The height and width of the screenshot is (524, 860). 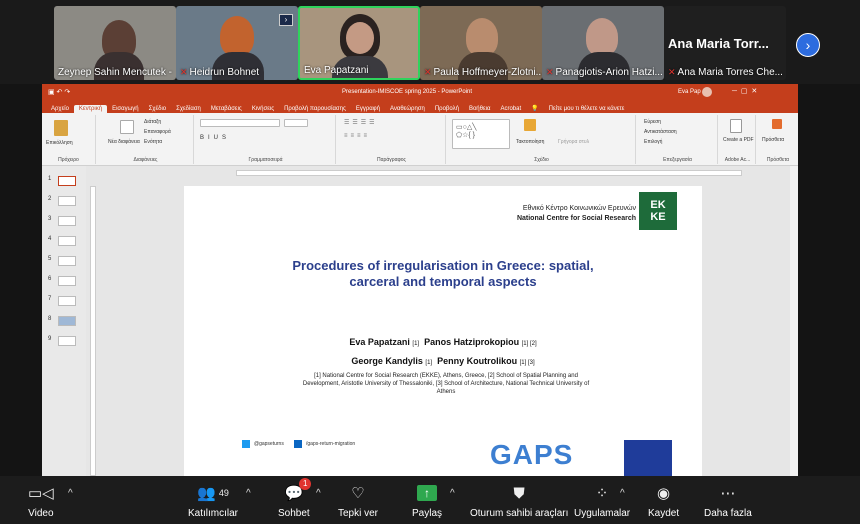 I want to click on create-pdf-button: Create a PDF, so click(x=738, y=140).